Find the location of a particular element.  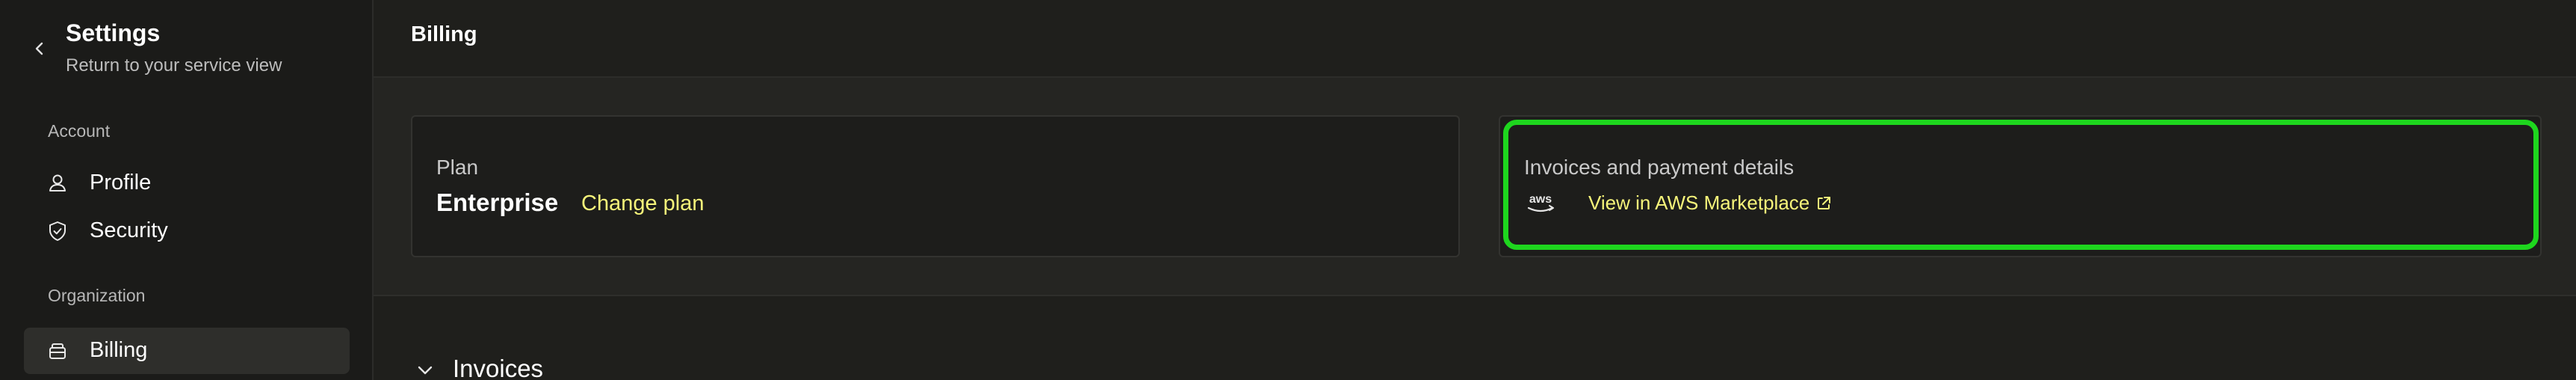

chevron-down-icon is located at coordinates (425, 370).